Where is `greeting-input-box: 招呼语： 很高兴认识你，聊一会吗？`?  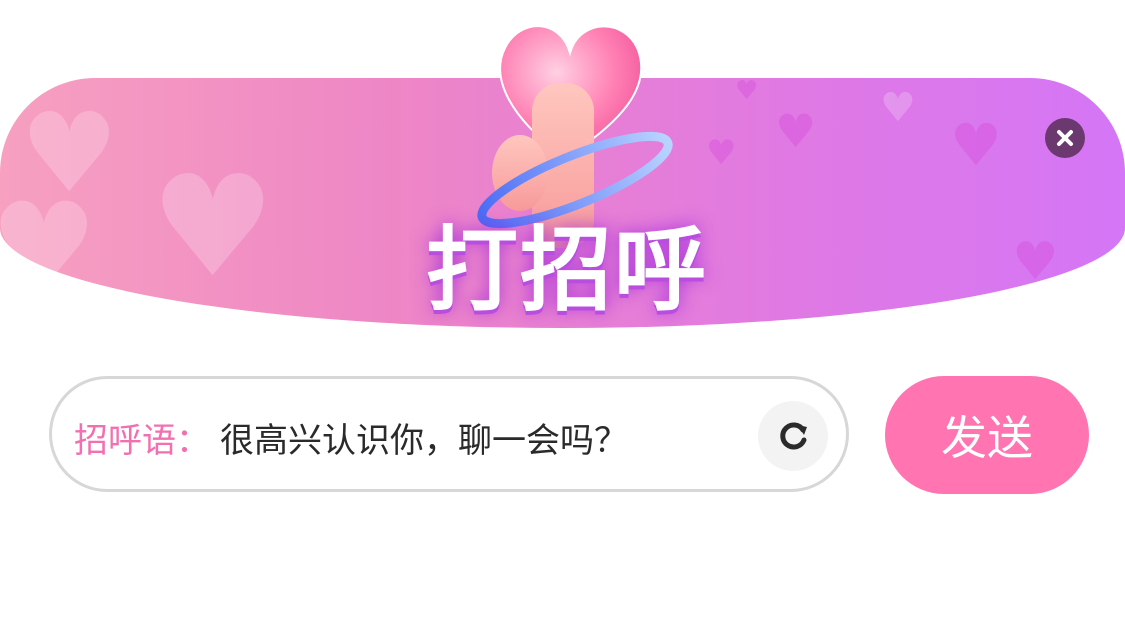 greeting-input-box: 招呼语： 很高兴认识你，聊一会吗？ is located at coordinates (449, 434).